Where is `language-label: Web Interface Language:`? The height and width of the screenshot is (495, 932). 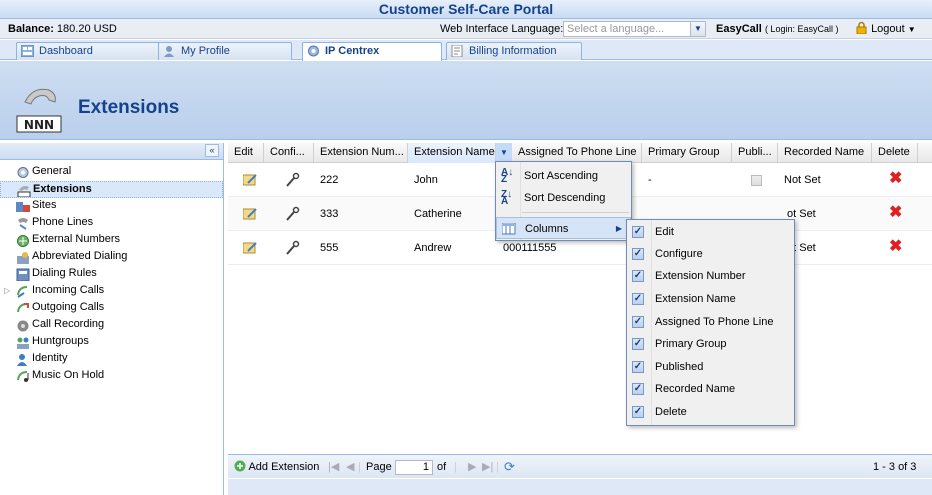
language-label: Web Interface Language: is located at coordinates (502, 29).